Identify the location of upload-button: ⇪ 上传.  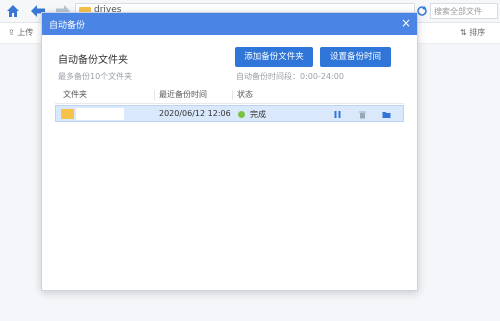
(20, 32).